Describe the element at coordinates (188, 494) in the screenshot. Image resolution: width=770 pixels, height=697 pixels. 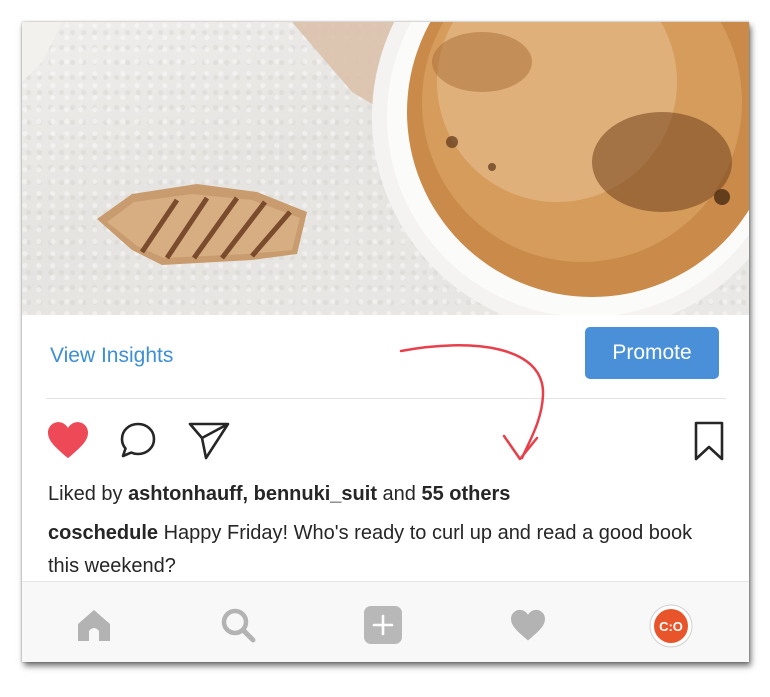
I see `liker-username: ashtonhauff,` at that location.